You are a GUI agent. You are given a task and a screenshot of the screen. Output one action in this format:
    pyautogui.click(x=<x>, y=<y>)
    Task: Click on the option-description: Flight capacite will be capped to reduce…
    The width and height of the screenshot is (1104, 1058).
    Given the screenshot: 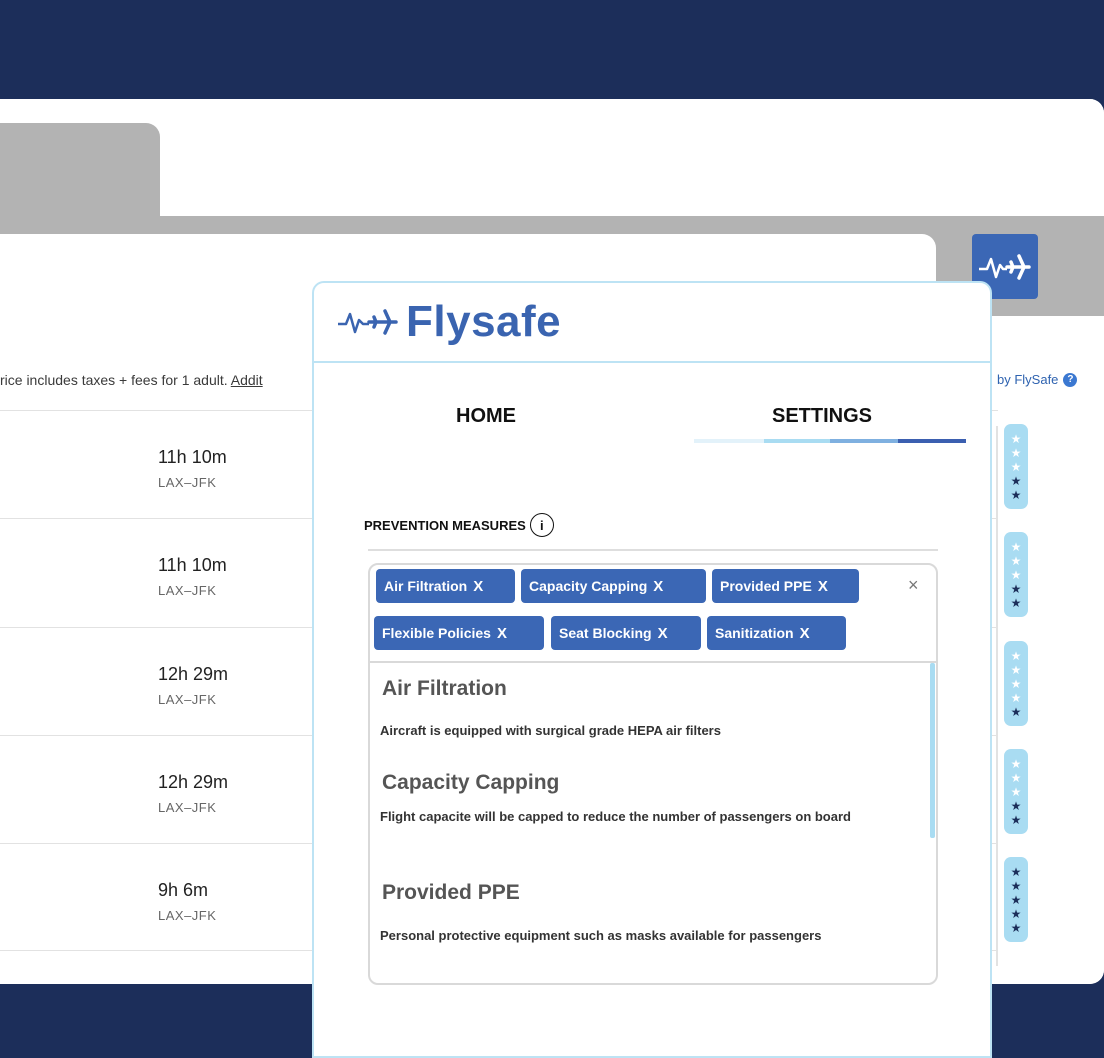 What is the action you would take?
    pyautogui.click(x=615, y=816)
    